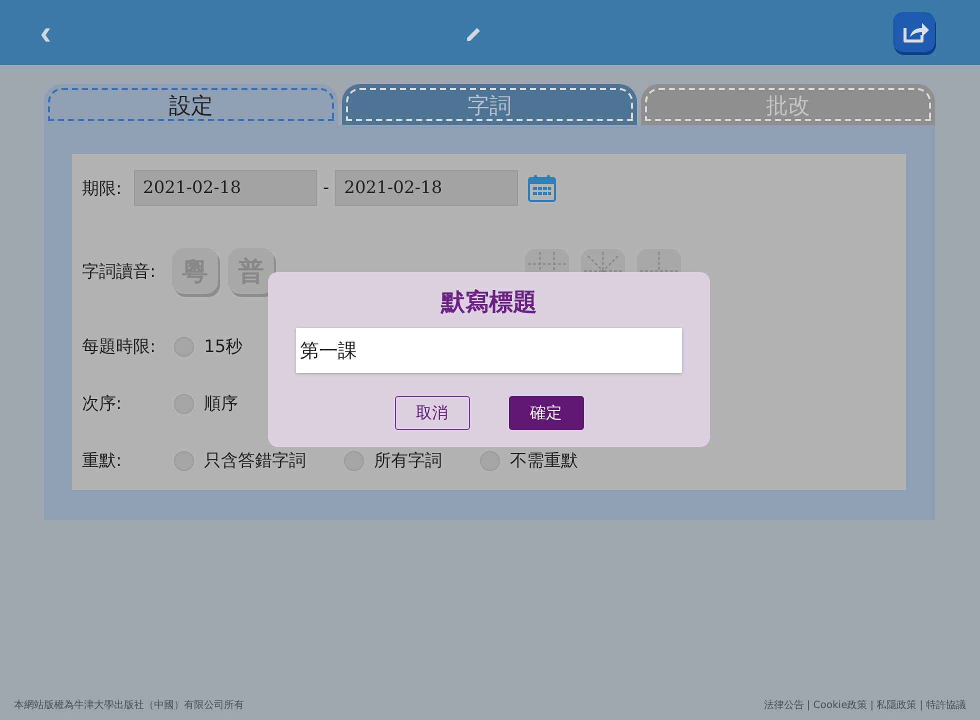  Describe the element at coordinates (46, 33) in the screenshot. I see `back-button: ‹` at that location.